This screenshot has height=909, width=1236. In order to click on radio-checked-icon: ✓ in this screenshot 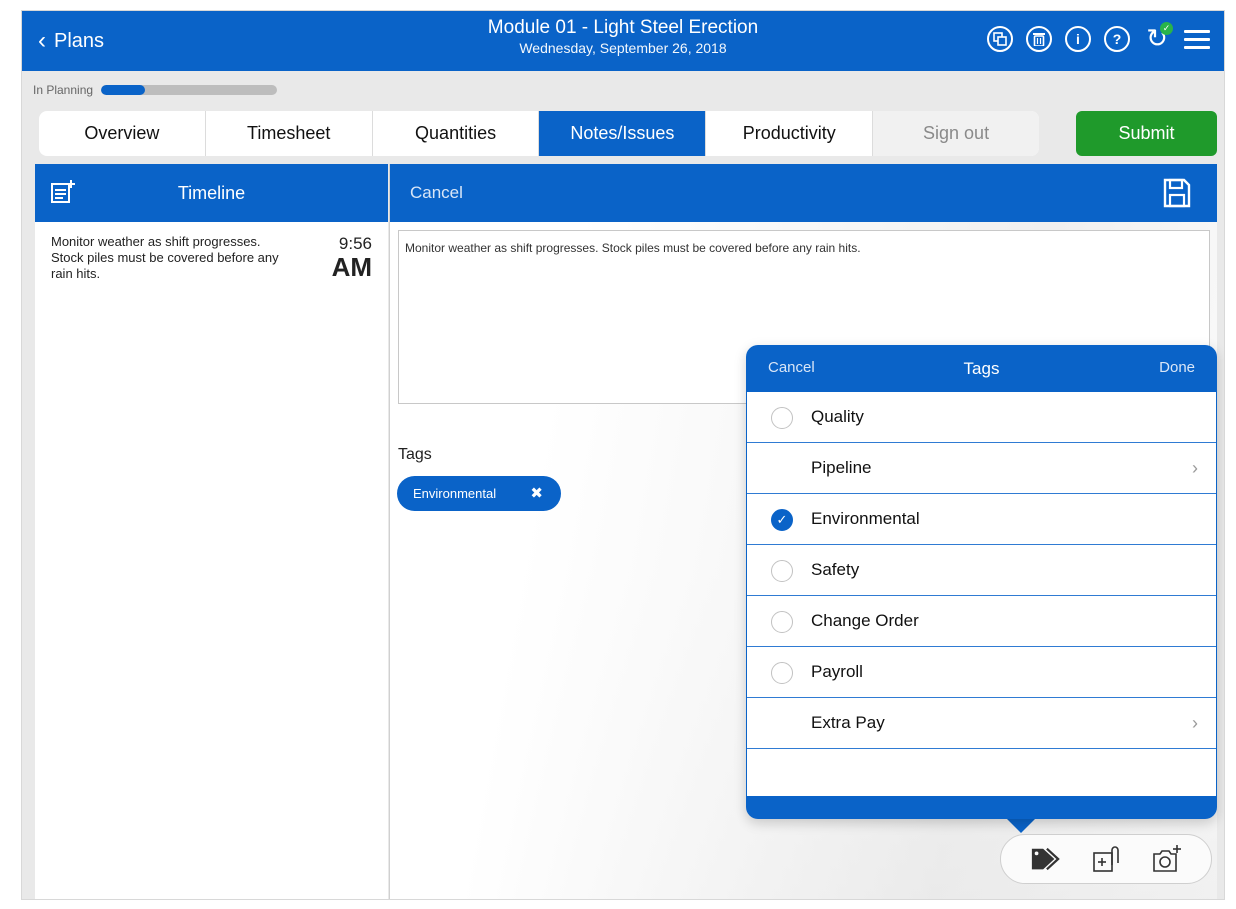, I will do `click(782, 520)`.